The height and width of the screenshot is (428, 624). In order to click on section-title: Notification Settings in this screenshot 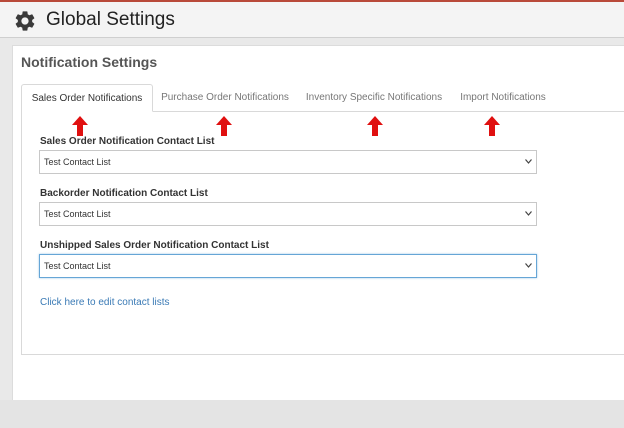, I will do `click(89, 62)`.